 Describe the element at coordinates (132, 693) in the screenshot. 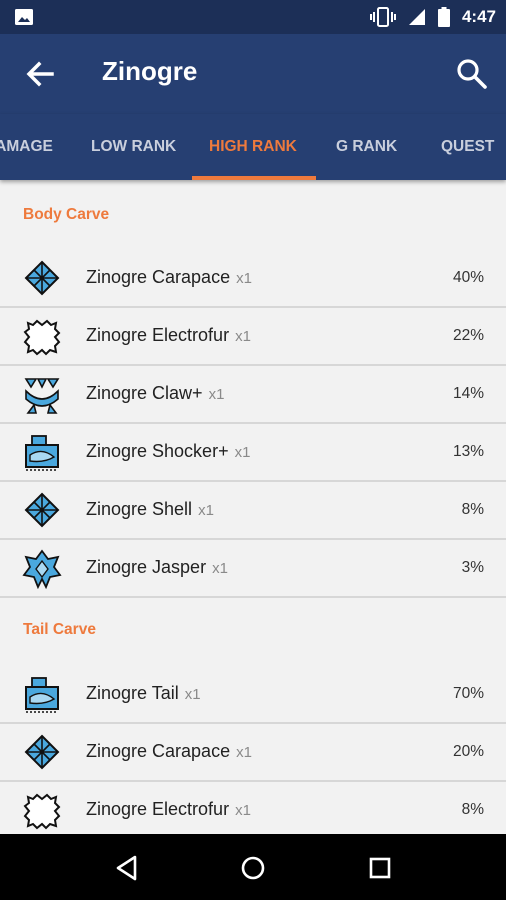

I see `item-name: Zinogre Tail` at that location.